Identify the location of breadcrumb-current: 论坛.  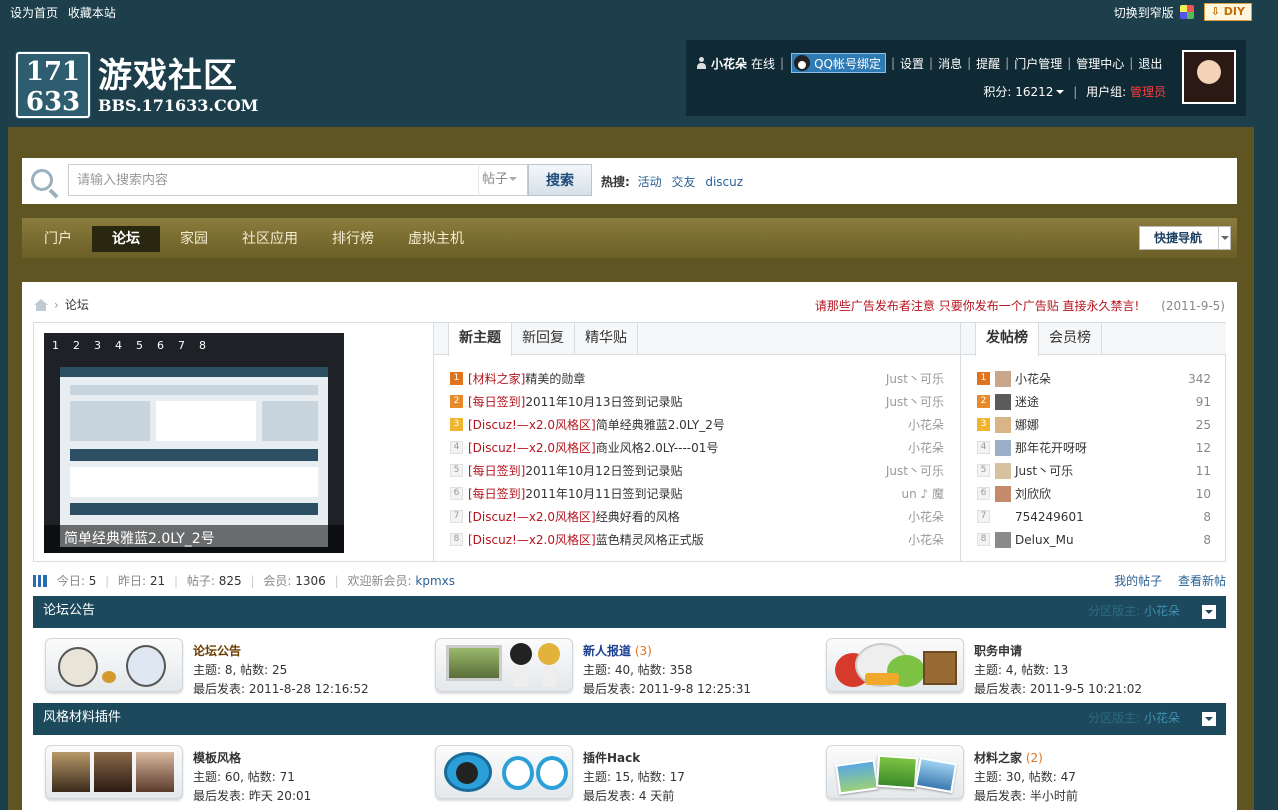
(77, 304).